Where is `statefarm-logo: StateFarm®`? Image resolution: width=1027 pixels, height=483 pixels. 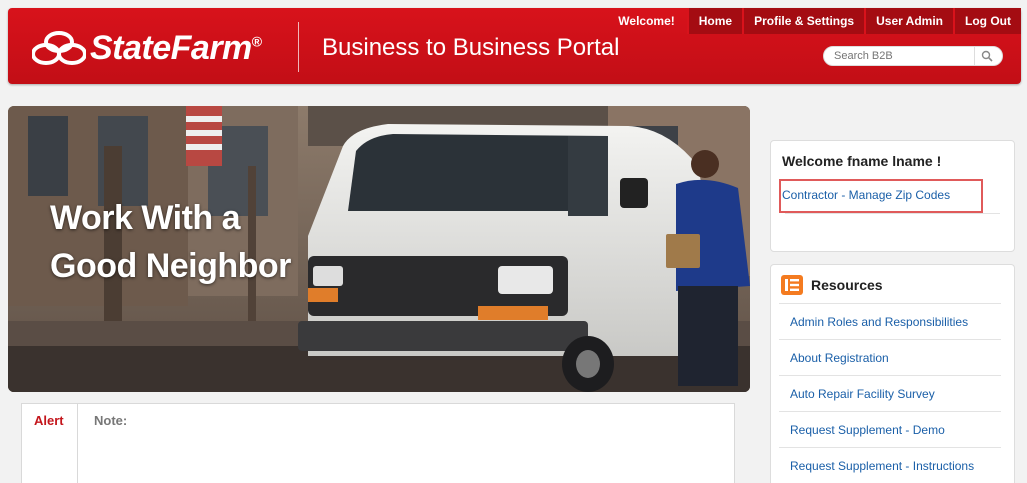
statefarm-logo: StateFarm® is located at coordinates (147, 48).